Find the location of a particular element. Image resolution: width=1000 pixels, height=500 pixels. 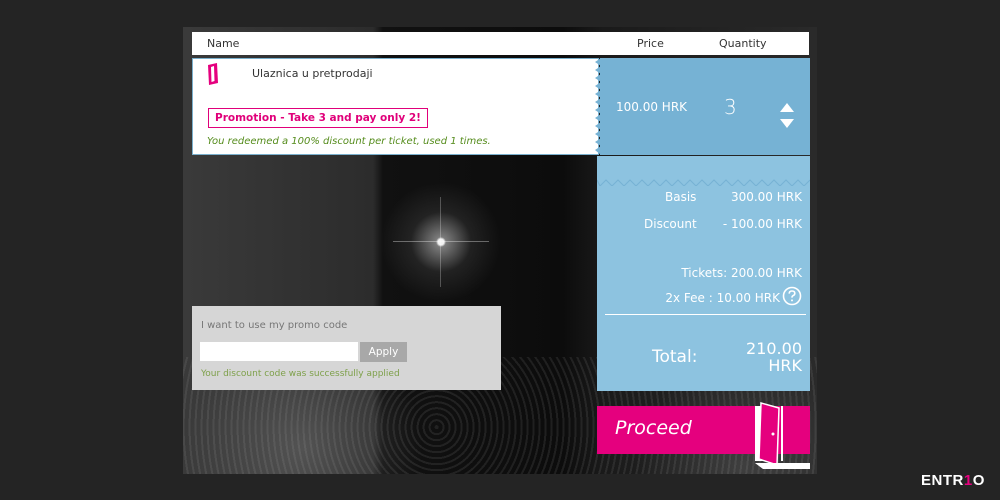

table-header: Name Price Quantity is located at coordinates (500, 43).